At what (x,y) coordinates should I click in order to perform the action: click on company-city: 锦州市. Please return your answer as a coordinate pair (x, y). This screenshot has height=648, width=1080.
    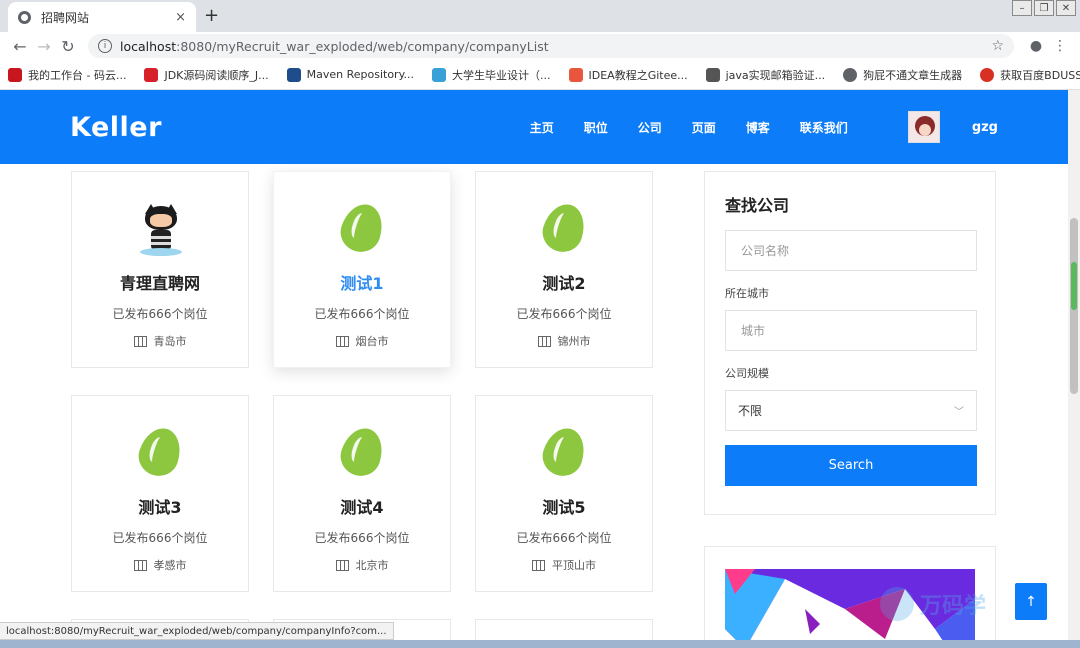
    Looking at the image, I should click on (564, 341).